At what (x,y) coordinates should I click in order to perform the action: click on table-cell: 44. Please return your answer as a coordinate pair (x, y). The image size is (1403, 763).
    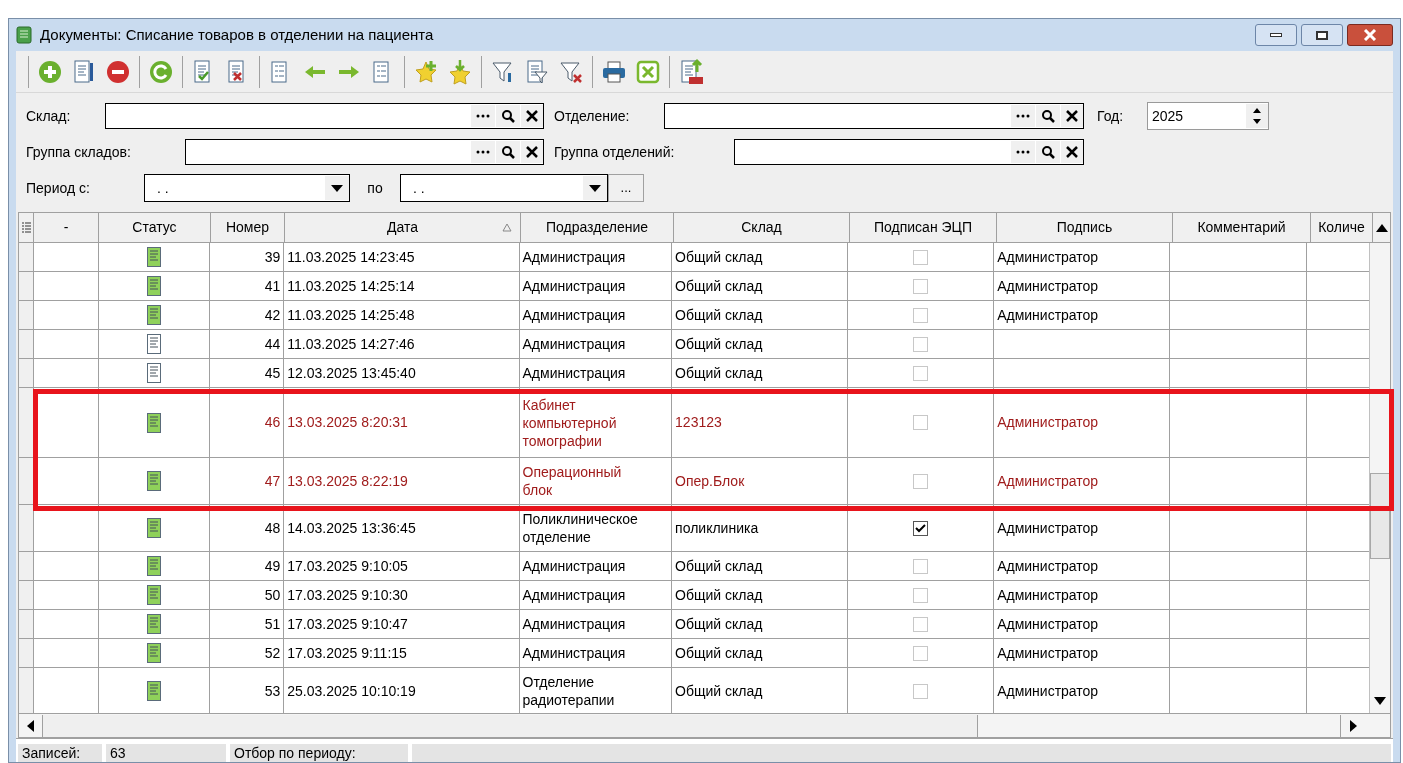
    Looking at the image, I should click on (247, 344).